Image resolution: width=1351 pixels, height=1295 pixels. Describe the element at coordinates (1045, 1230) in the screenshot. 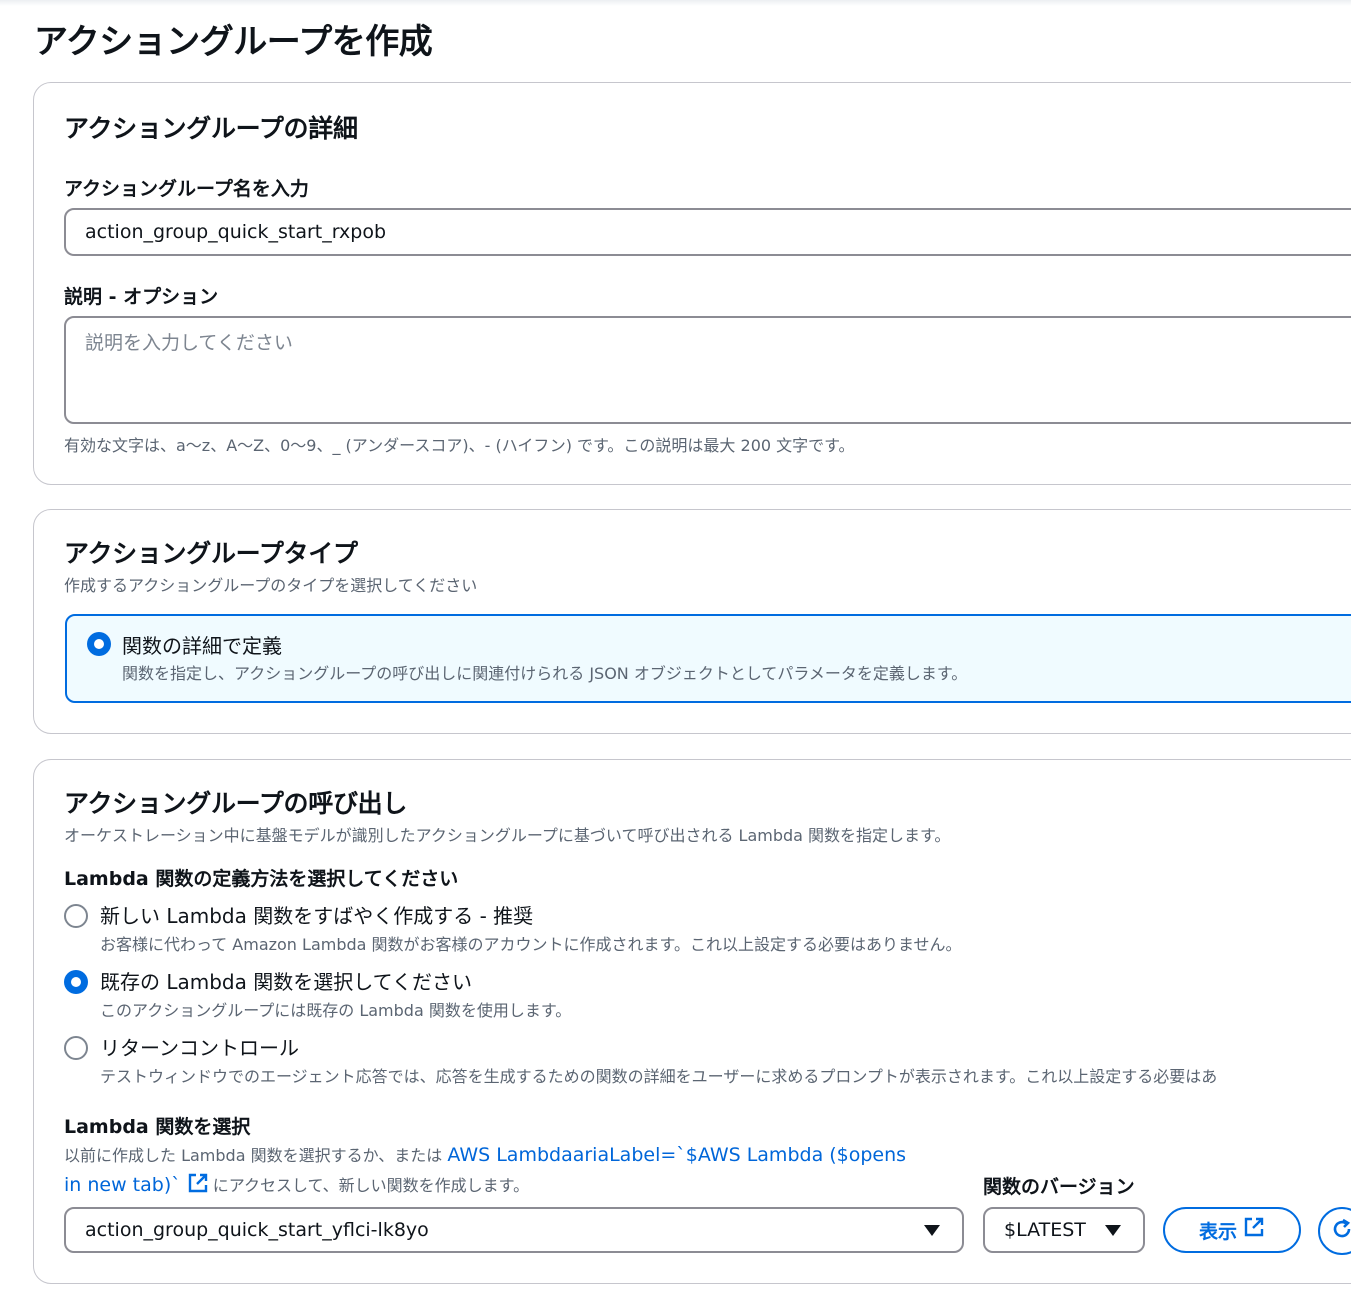

I see `version-value: $LATEST` at that location.